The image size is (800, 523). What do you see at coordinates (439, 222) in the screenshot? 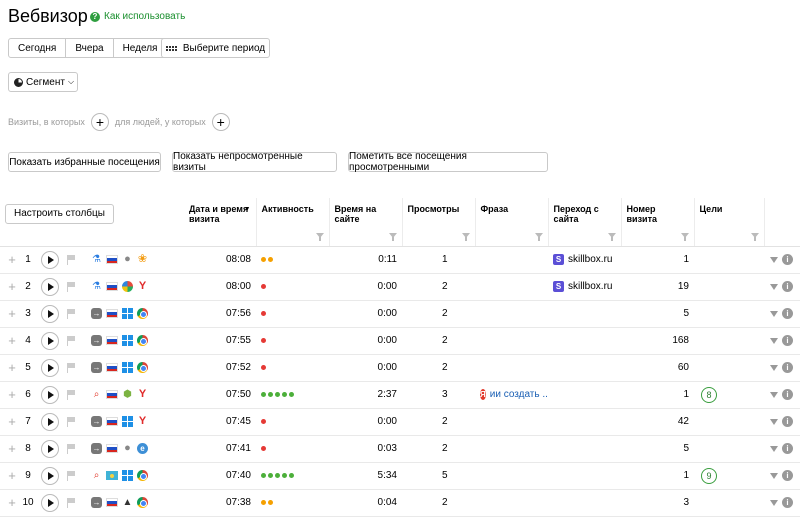
I see `col-views: Просмотры` at bounding box center [439, 222].